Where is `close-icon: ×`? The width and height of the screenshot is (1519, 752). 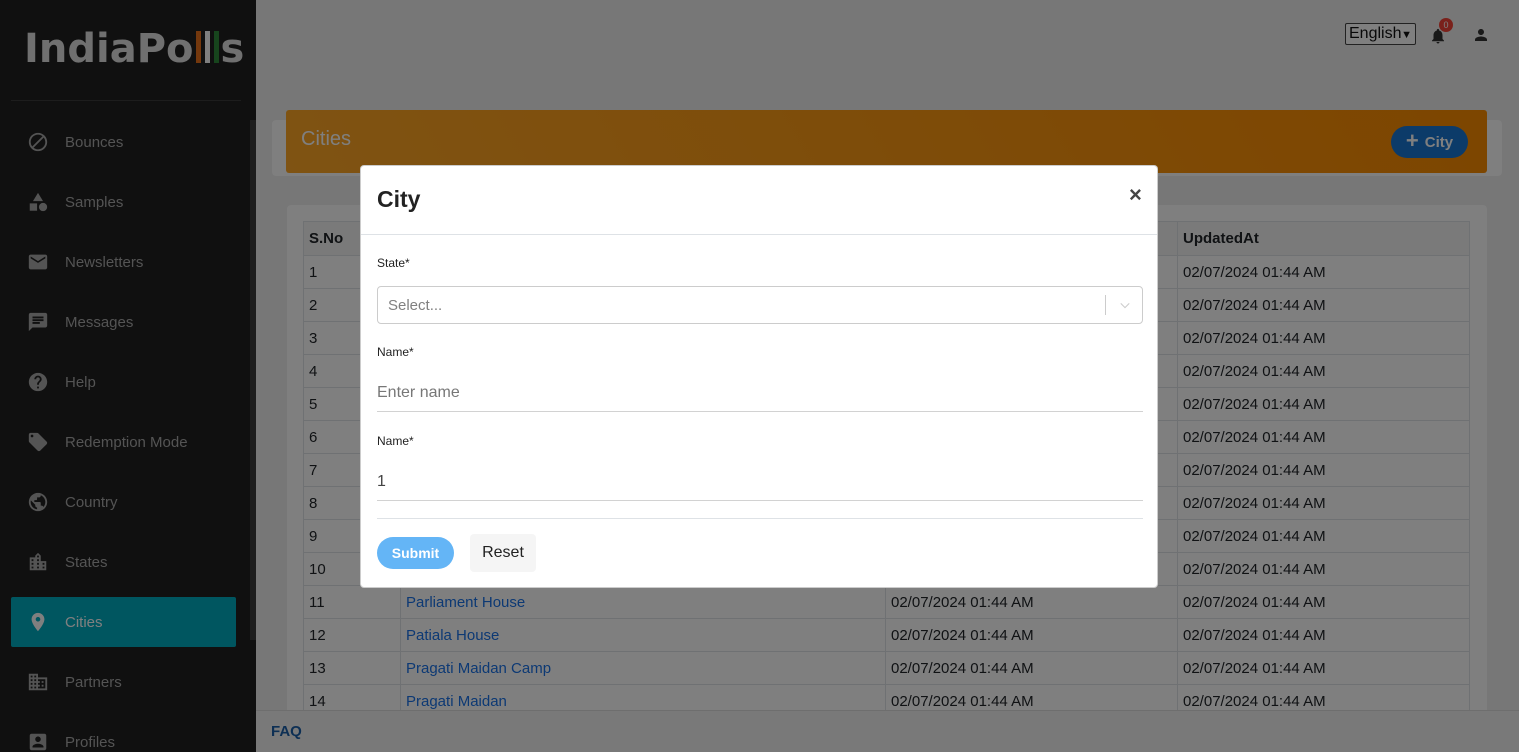
close-icon: × is located at coordinates (1135, 195).